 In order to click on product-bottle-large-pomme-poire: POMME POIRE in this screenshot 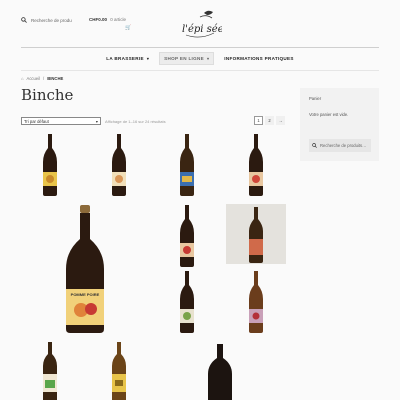, I will do `click(85, 269)`.